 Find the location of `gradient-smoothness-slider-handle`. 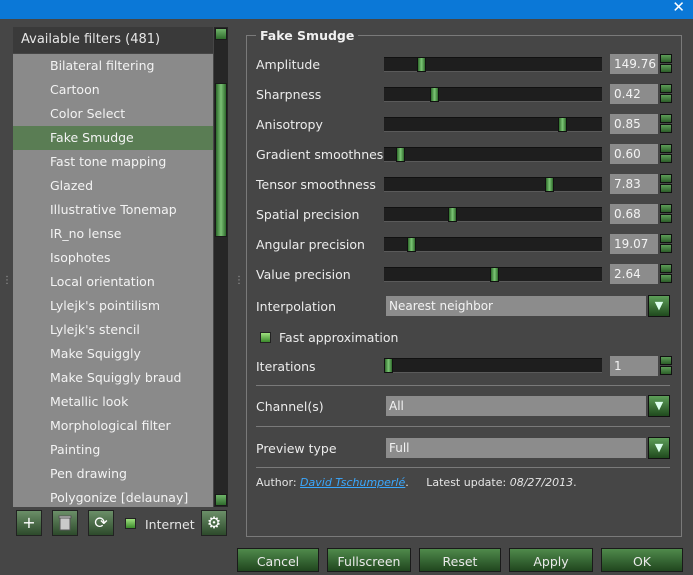

gradient-smoothness-slider-handle is located at coordinates (400, 154).